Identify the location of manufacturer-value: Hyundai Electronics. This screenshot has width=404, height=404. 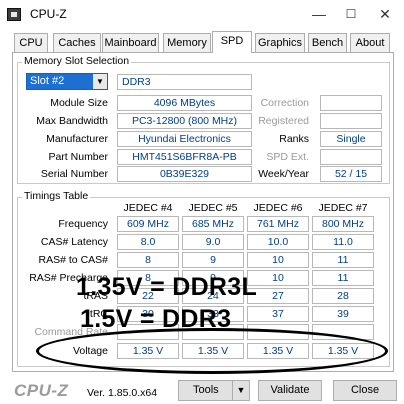
(184, 139).